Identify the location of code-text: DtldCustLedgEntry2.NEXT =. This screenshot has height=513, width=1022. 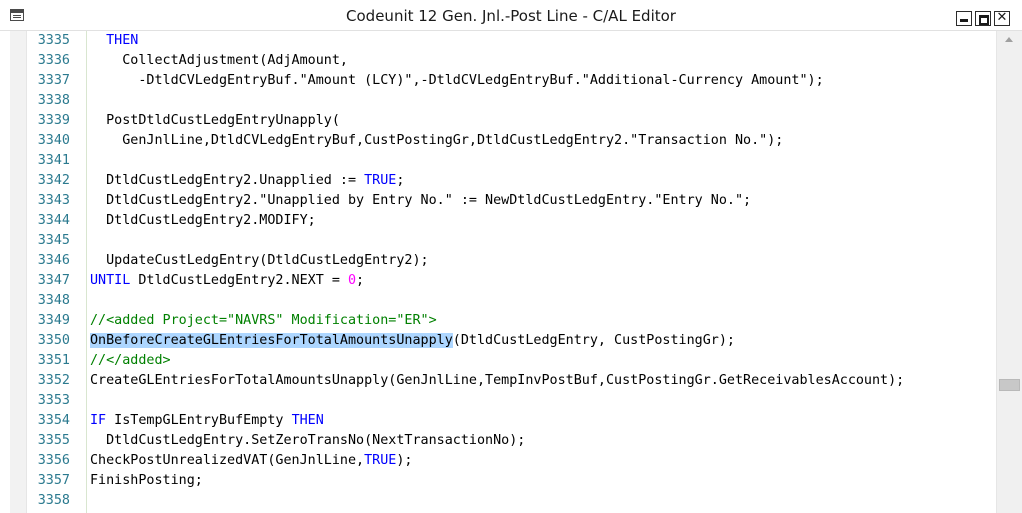
(239, 280).